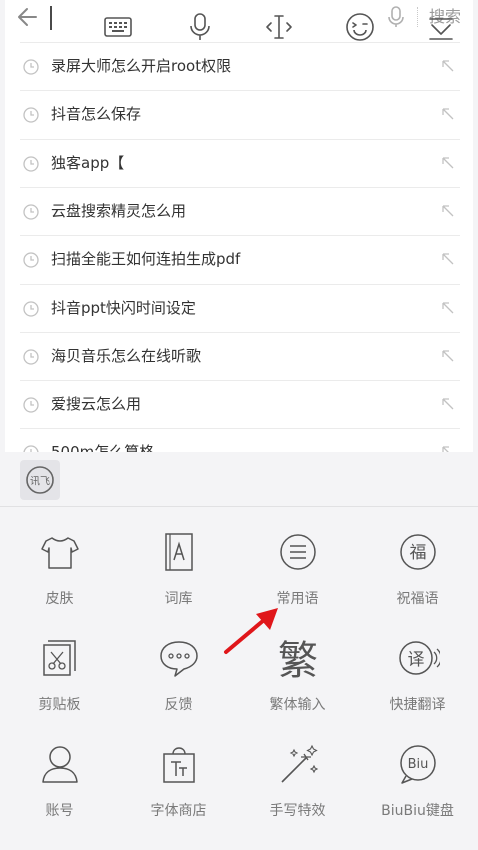 The image size is (478, 850). Describe the element at coordinates (240, 404) in the screenshot. I see `suggestion-item: 爱搜云怎么用` at that location.